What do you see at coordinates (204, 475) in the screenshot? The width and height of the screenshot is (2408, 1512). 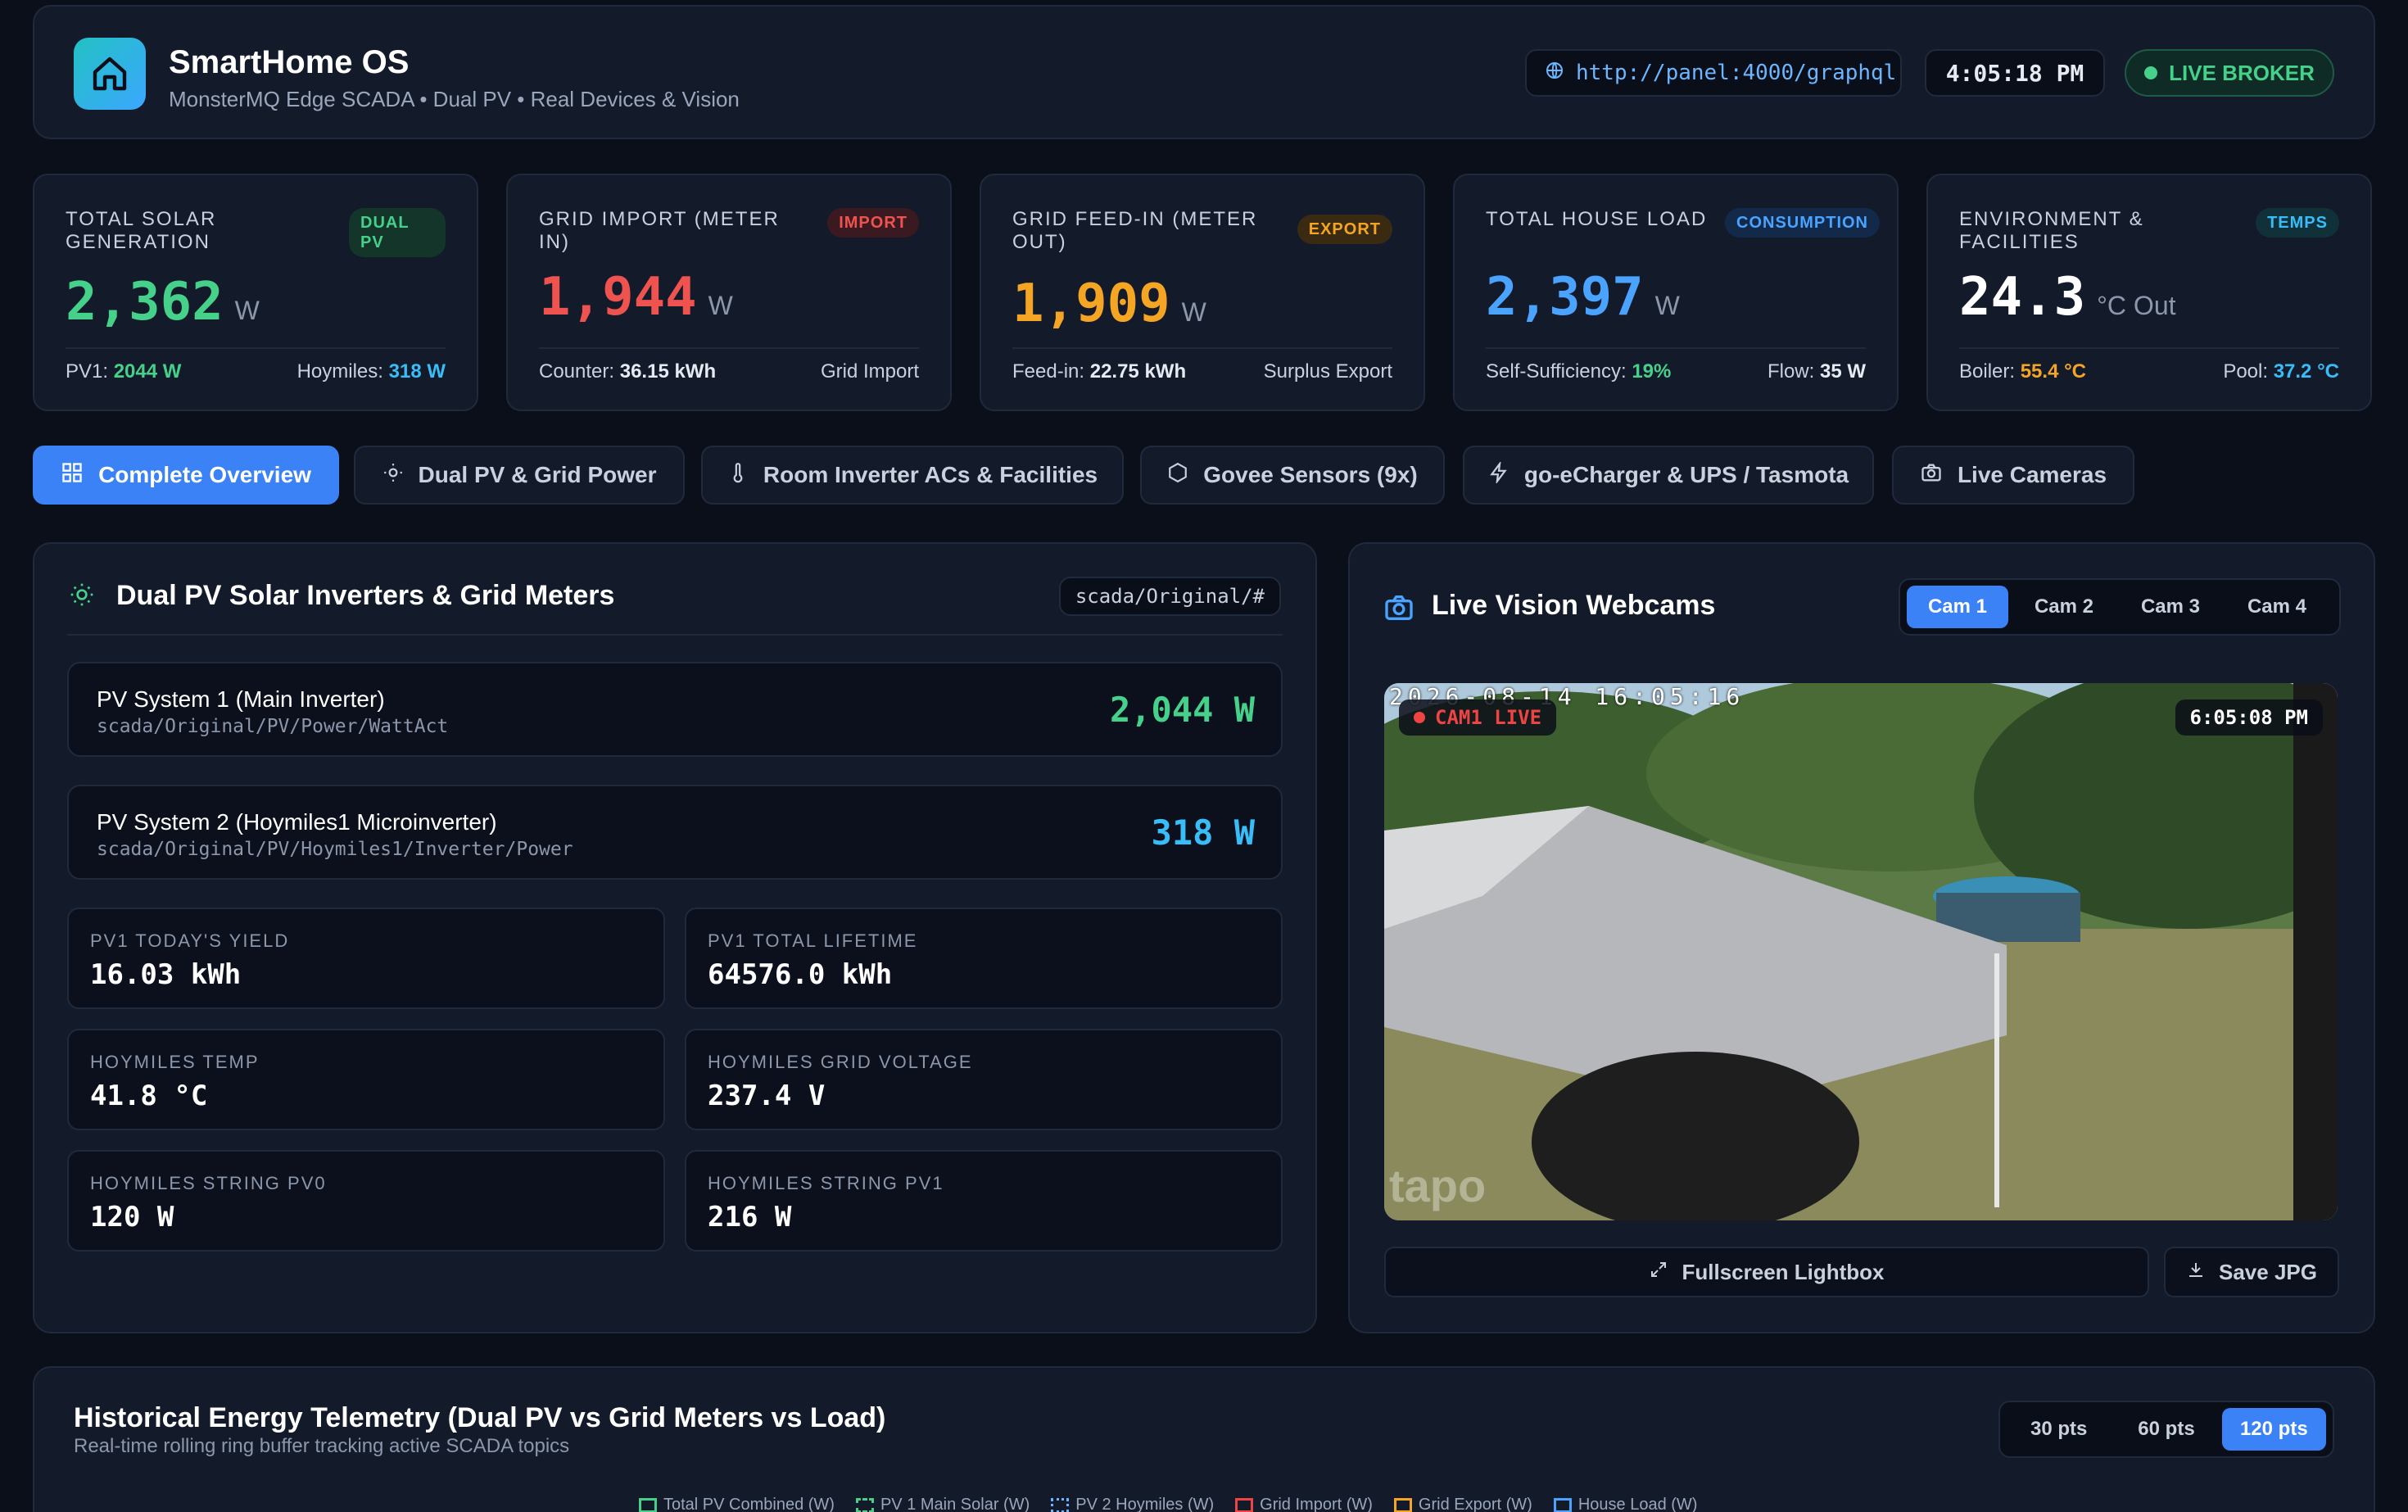 I see `tab-label: Complete Overview` at bounding box center [204, 475].